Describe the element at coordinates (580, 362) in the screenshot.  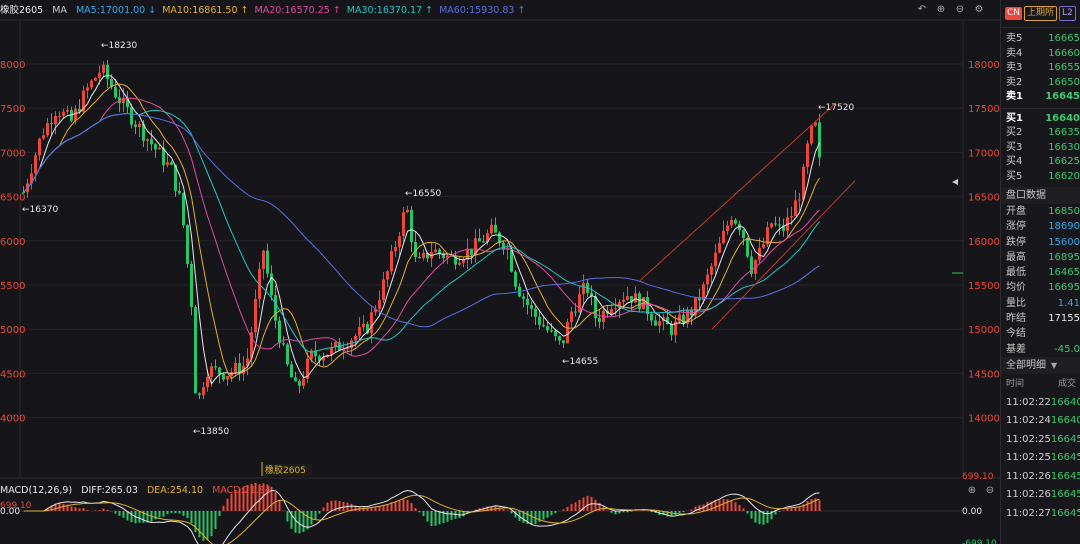
I see `second-low-annotation: ←14655` at that location.